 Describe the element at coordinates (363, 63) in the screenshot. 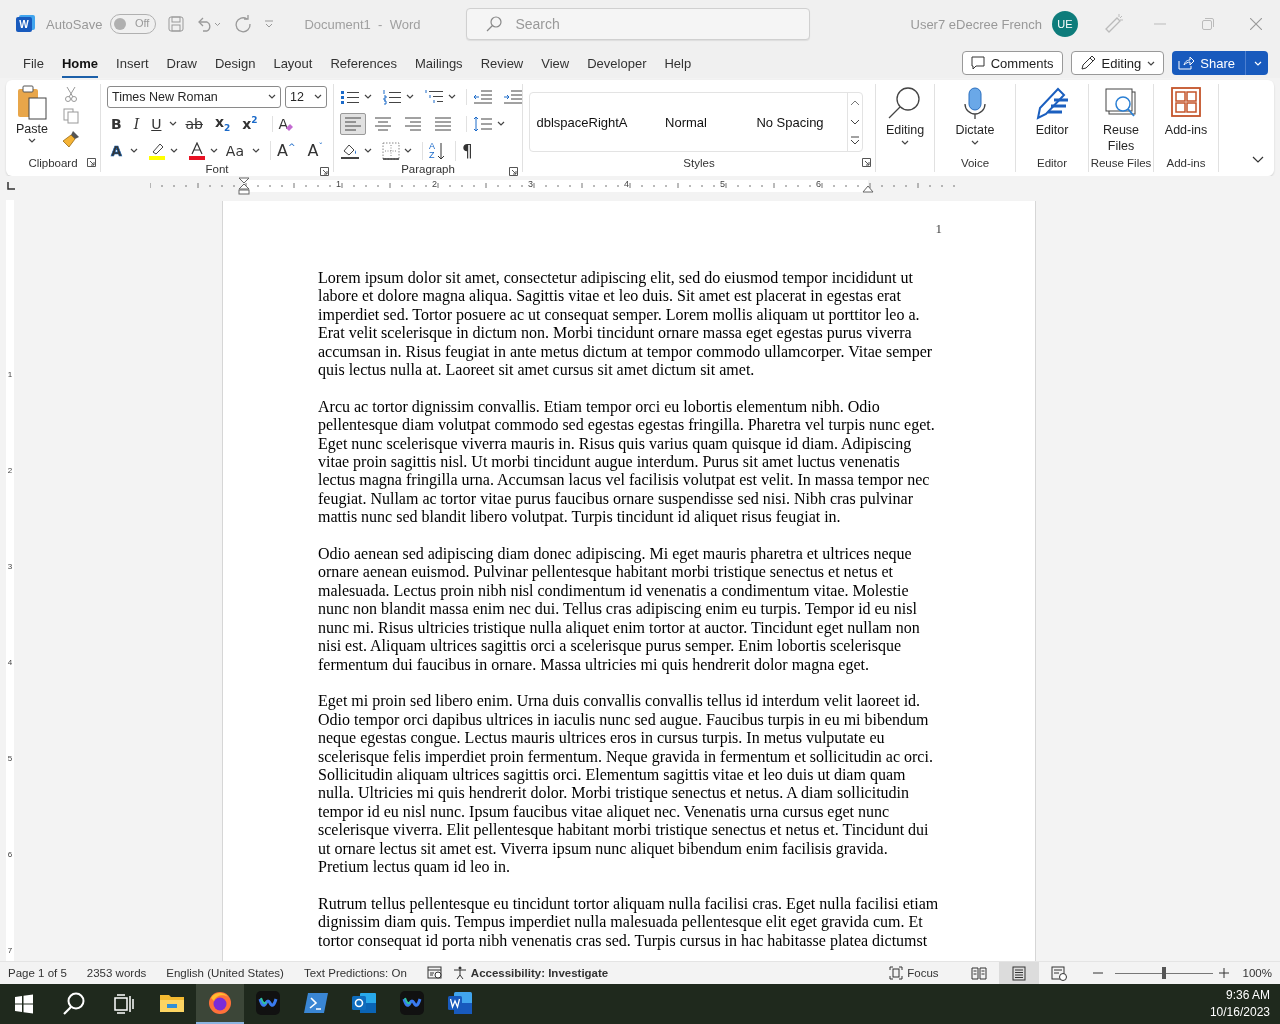

I see `menu-tab: References` at that location.